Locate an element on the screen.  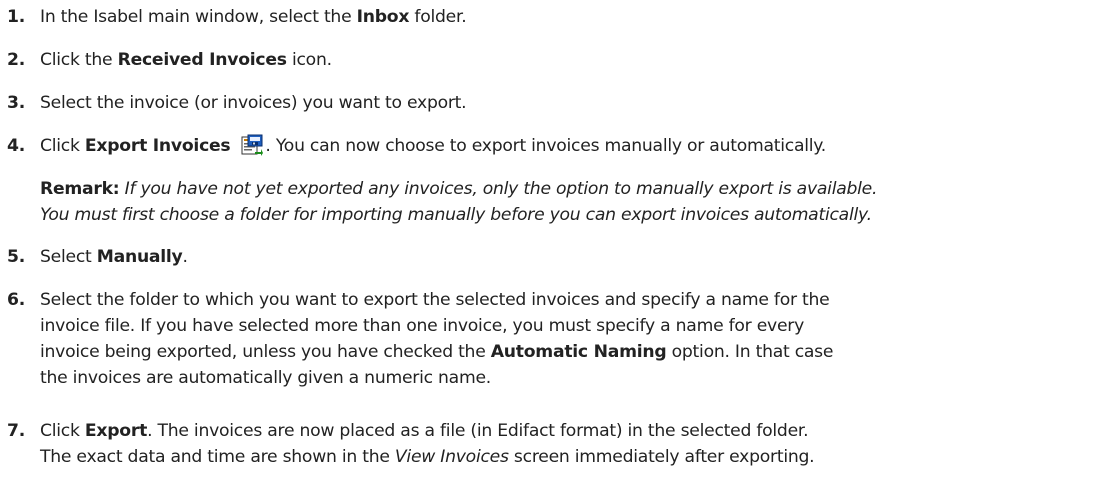
received-invoices-term: Received Invoices is located at coordinates (202, 60).